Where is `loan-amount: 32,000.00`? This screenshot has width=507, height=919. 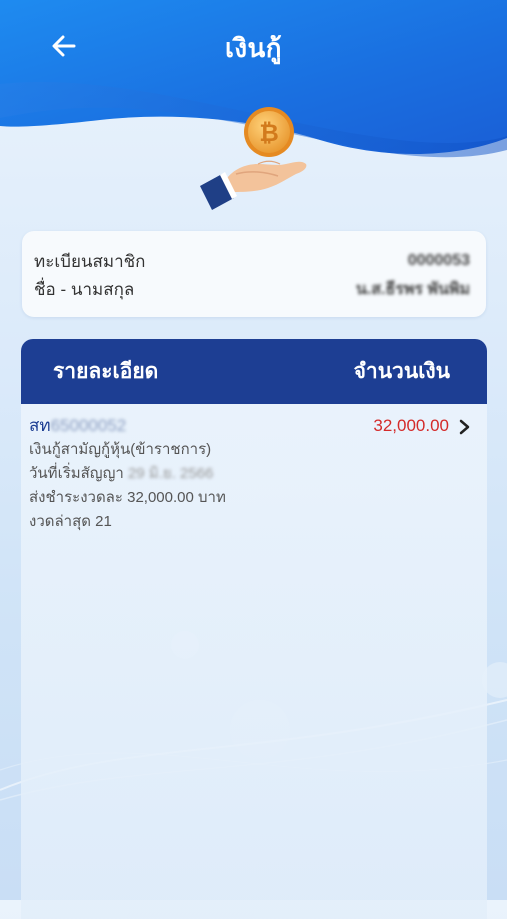
loan-amount: 32,000.00 is located at coordinates (411, 425).